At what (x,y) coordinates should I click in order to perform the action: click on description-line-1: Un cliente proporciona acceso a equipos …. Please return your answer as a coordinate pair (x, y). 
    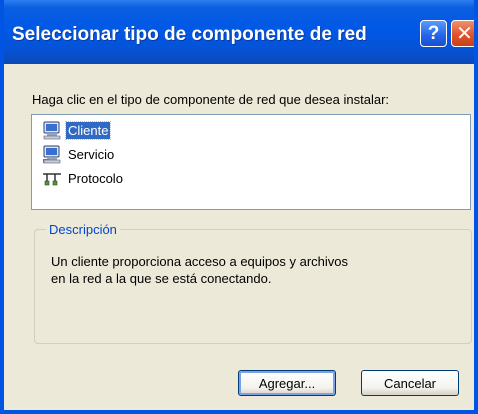
    Looking at the image, I should click on (200, 261).